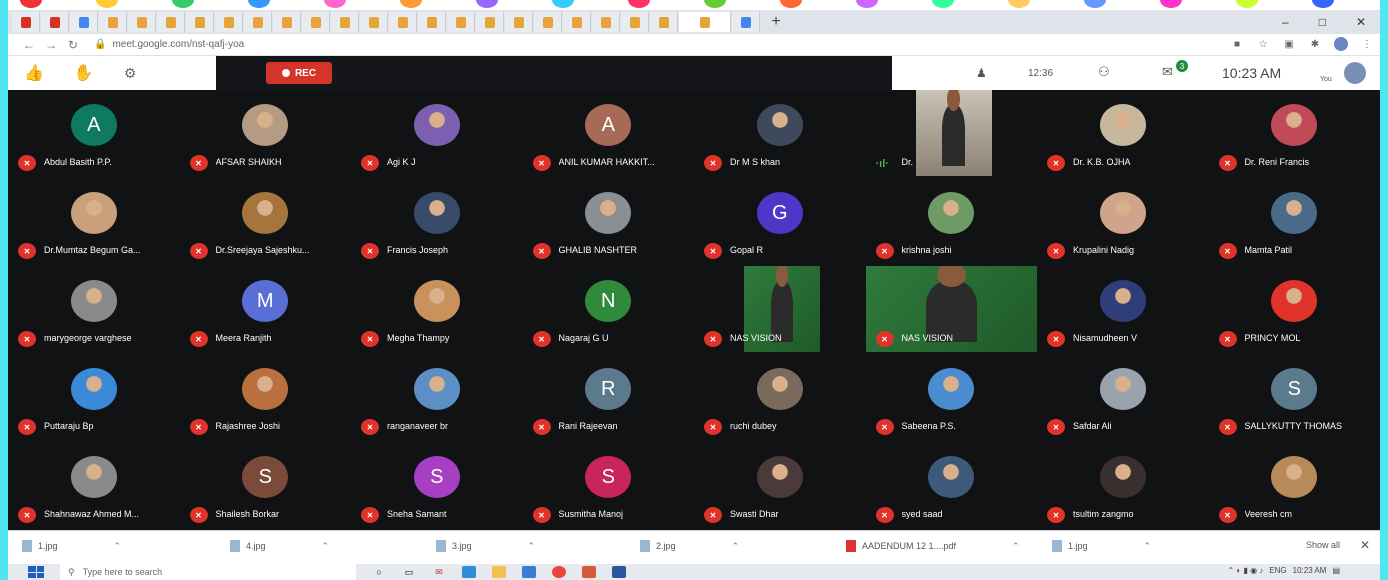 Image resolution: width=1388 pixels, height=580 pixels. What do you see at coordinates (952, 486) in the screenshot?
I see `participant-tile: ✕ syed saad` at bounding box center [952, 486].